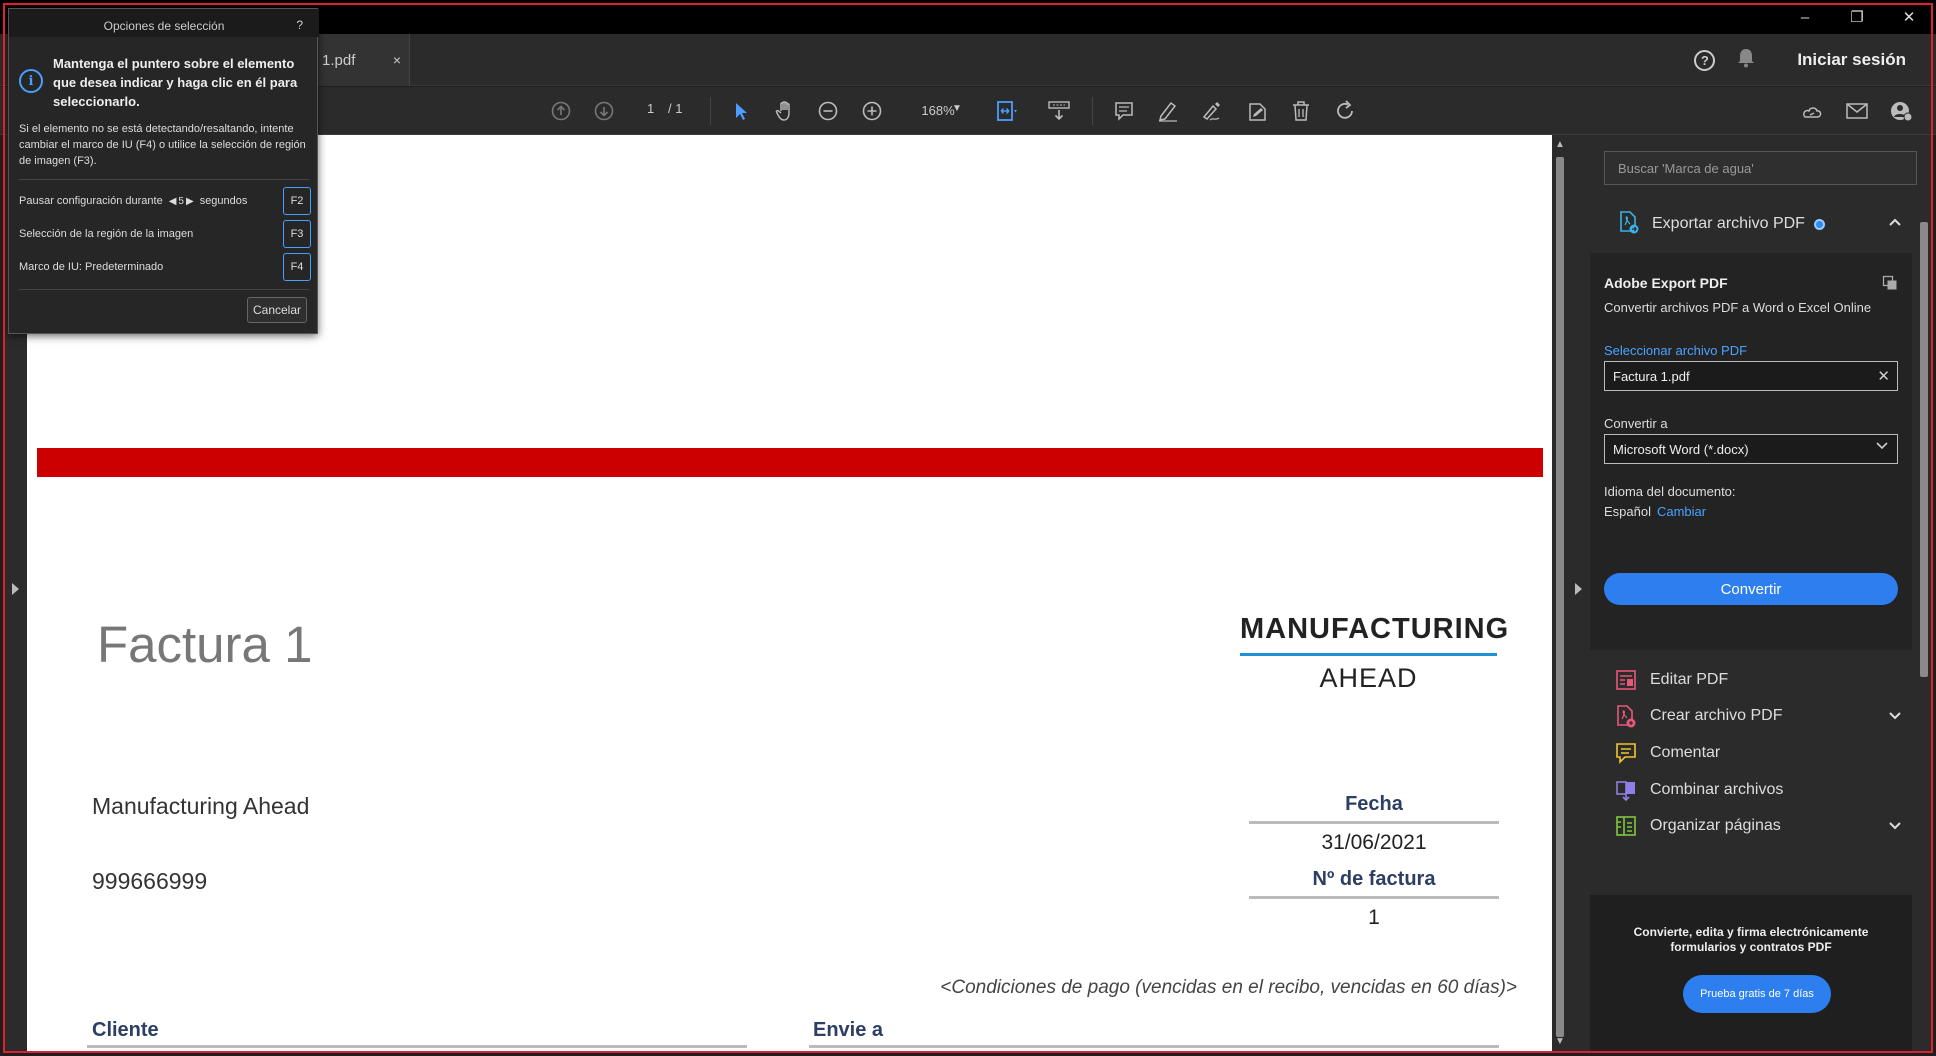 Image resolution: width=1936 pixels, height=1056 pixels. Describe the element at coordinates (1655, 511) in the screenshot. I see `doc-language-row: Español Cambiar` at that location.